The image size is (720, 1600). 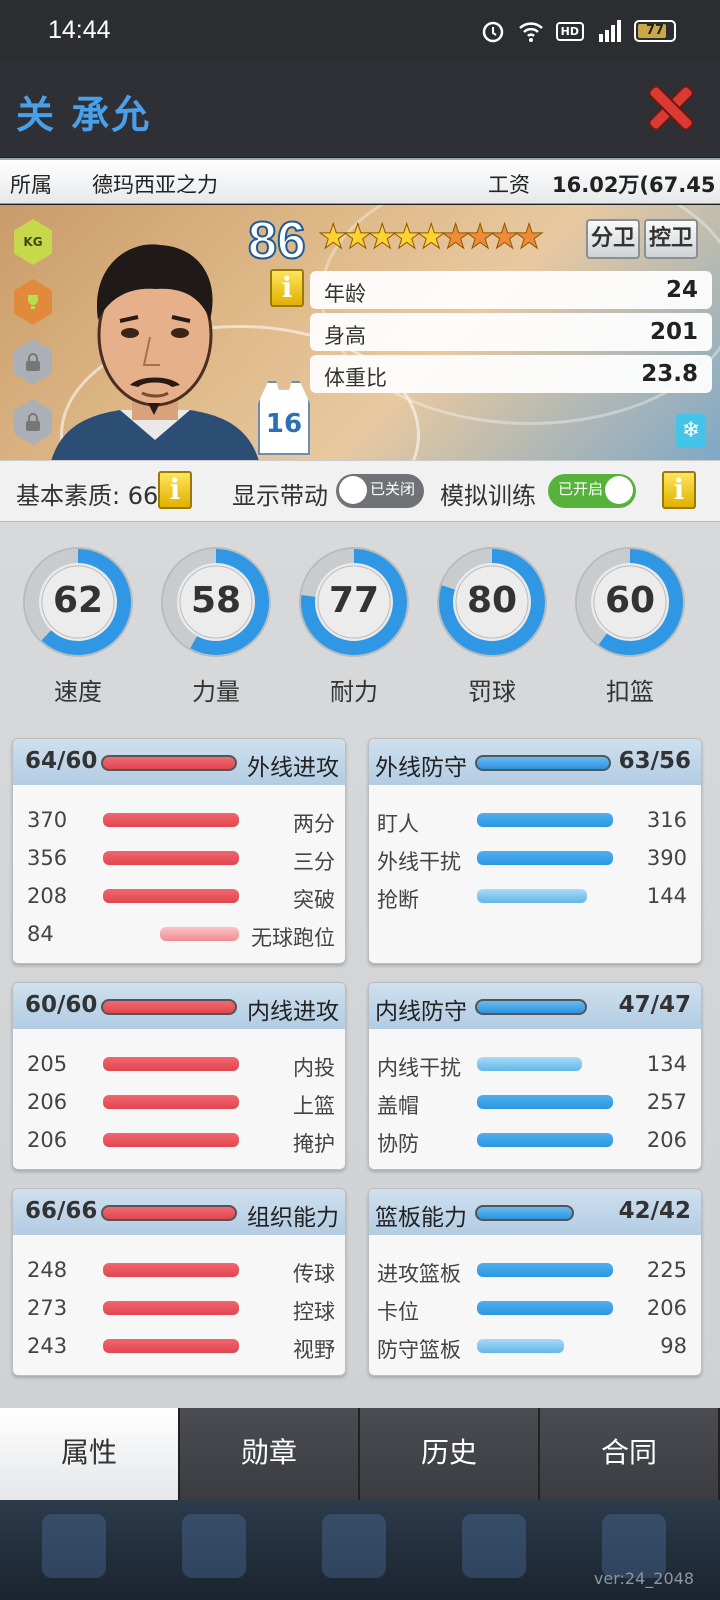 What do you see at coordinates (630, 1454) in the screenshot?
I see `tab-contract: 合同` at bounding box center [630, 1454].